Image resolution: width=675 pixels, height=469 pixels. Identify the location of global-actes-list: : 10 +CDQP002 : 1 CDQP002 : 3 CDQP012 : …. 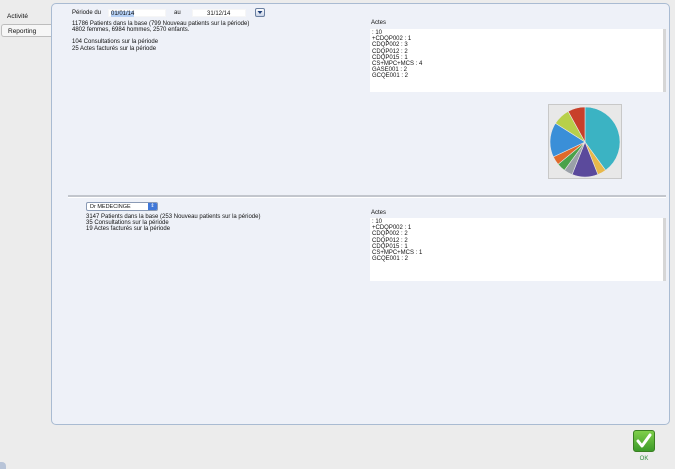
(518, 60).